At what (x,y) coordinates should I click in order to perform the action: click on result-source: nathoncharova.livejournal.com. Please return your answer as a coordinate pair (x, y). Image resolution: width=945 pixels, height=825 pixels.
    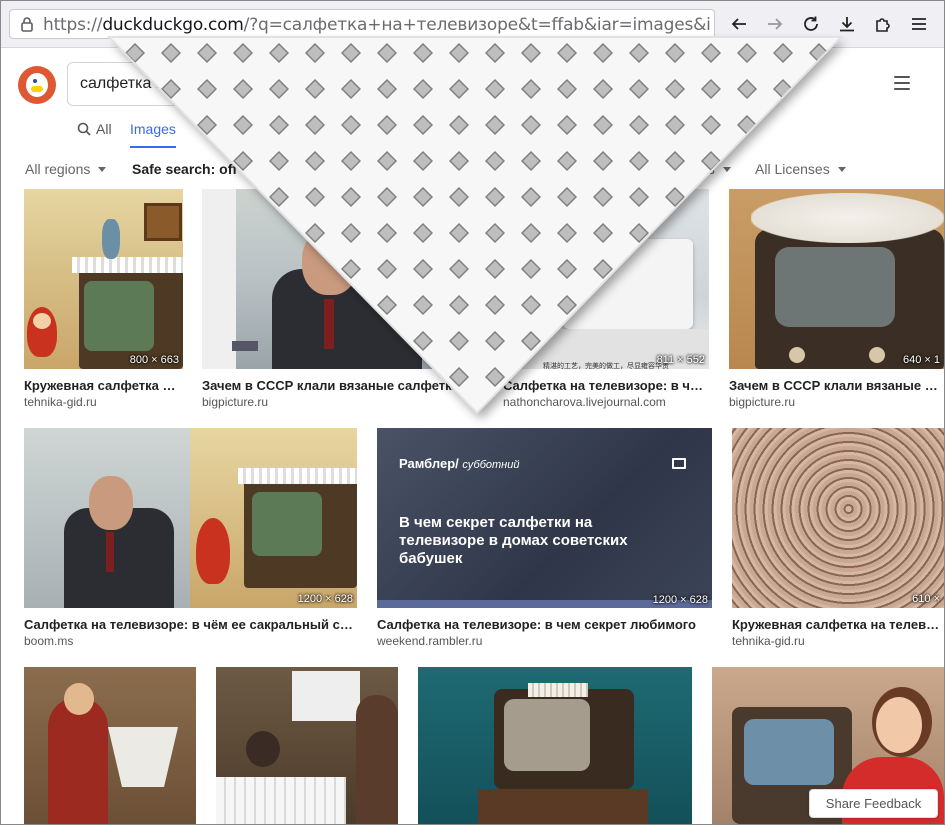
    Looking at the image, I should click on (584, 402).